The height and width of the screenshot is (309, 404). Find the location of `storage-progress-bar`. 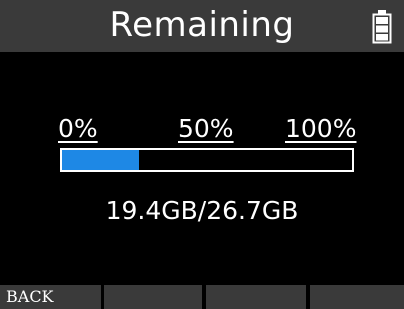

storage-progress-bar is located at coordinates (207, 160).